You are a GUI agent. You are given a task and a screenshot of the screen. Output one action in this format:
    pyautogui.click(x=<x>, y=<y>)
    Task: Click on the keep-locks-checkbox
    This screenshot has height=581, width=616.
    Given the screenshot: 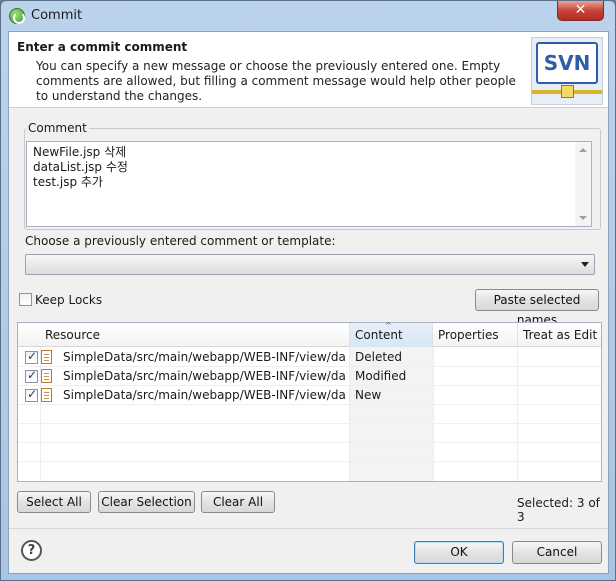 What is the action you would take?
    pyautogui.click(x=25, y=299)
    